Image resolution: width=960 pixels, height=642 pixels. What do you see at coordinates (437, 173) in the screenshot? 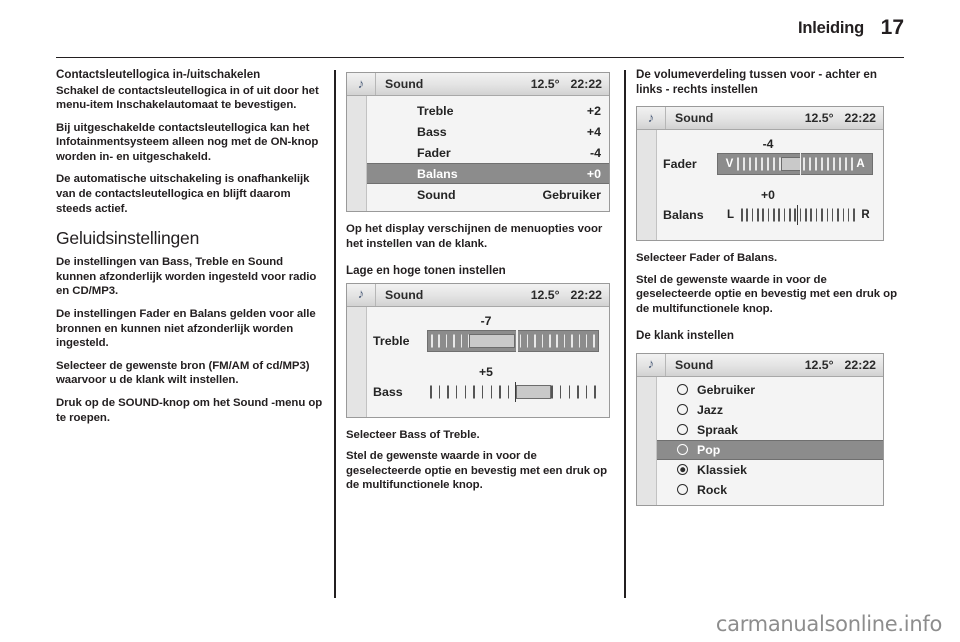
I see `menu-row-label: Balans` at bounding box center [437, 173].